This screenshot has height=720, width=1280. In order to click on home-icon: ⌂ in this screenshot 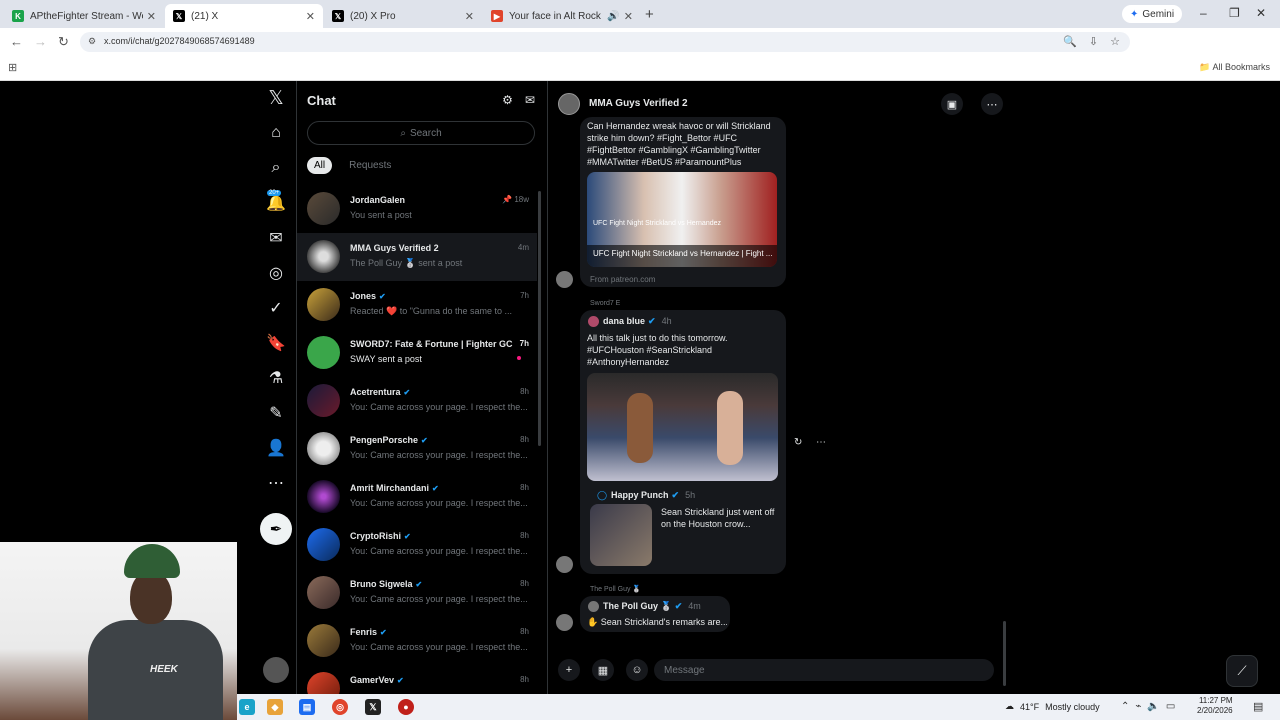, I will do `click(276, 133)`.